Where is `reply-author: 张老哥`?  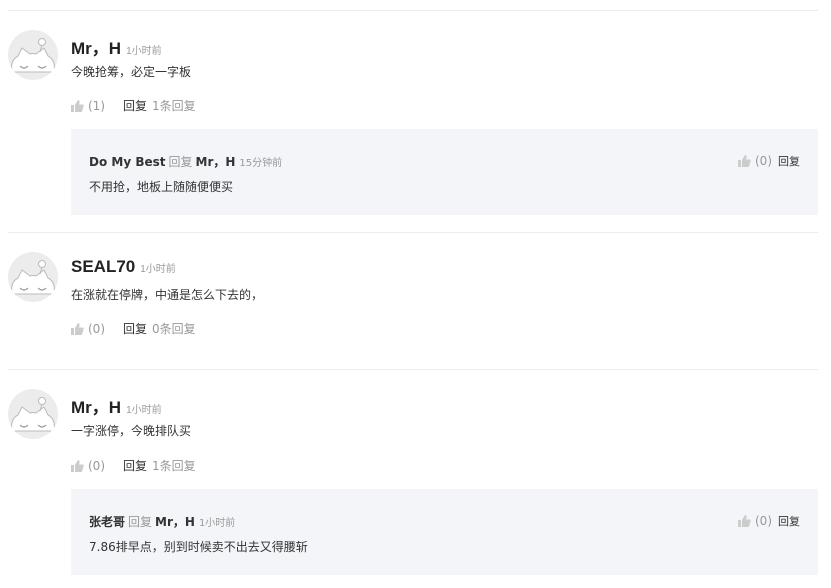
reply-author: 张老哥 is located at coordinates (107, 522).